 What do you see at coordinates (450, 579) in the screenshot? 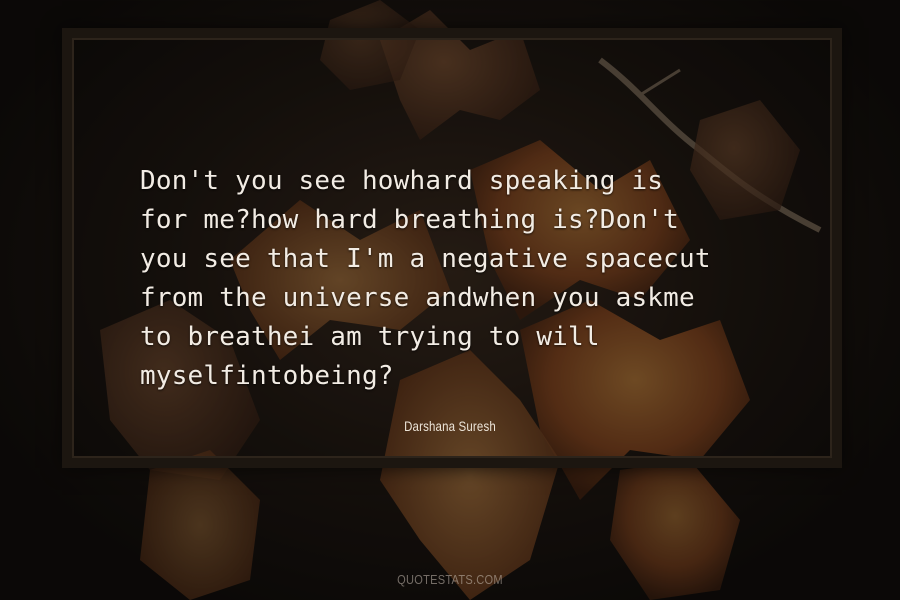
I see `site-watermark: QUOTESTATS.COM` at bounding box center [450, 579].